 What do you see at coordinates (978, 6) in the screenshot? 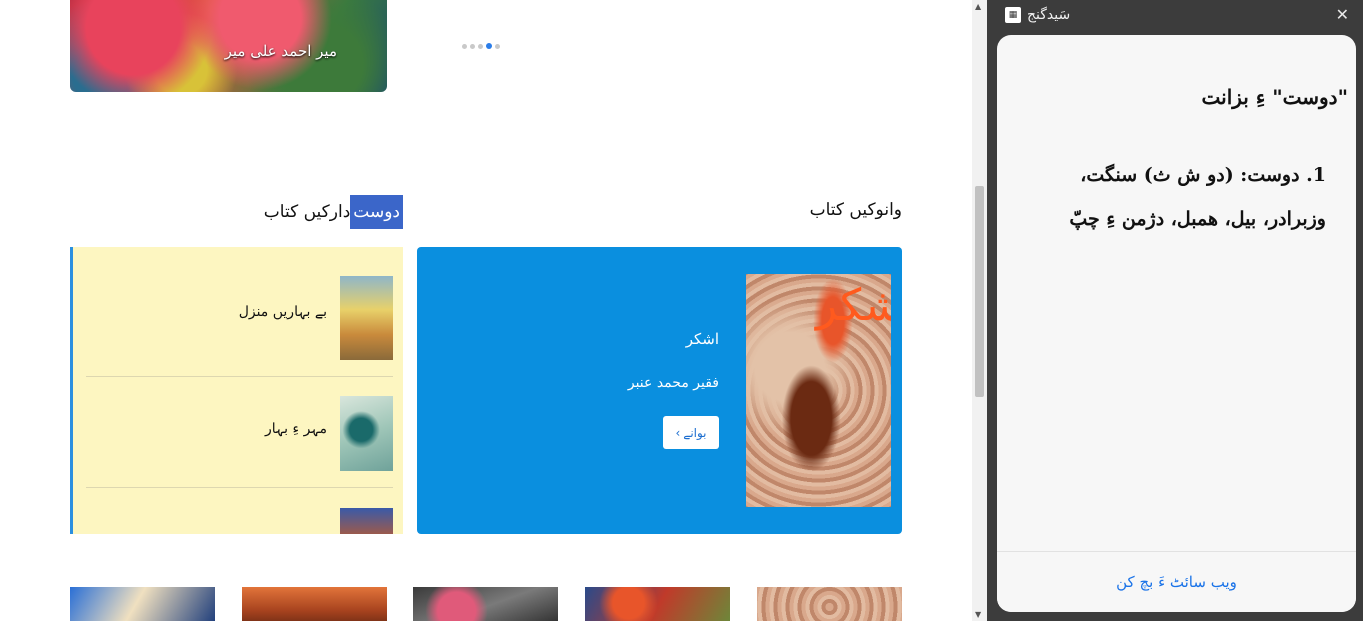
I see `scroll-up-icon: ▲` at bounding box center [978, 6].